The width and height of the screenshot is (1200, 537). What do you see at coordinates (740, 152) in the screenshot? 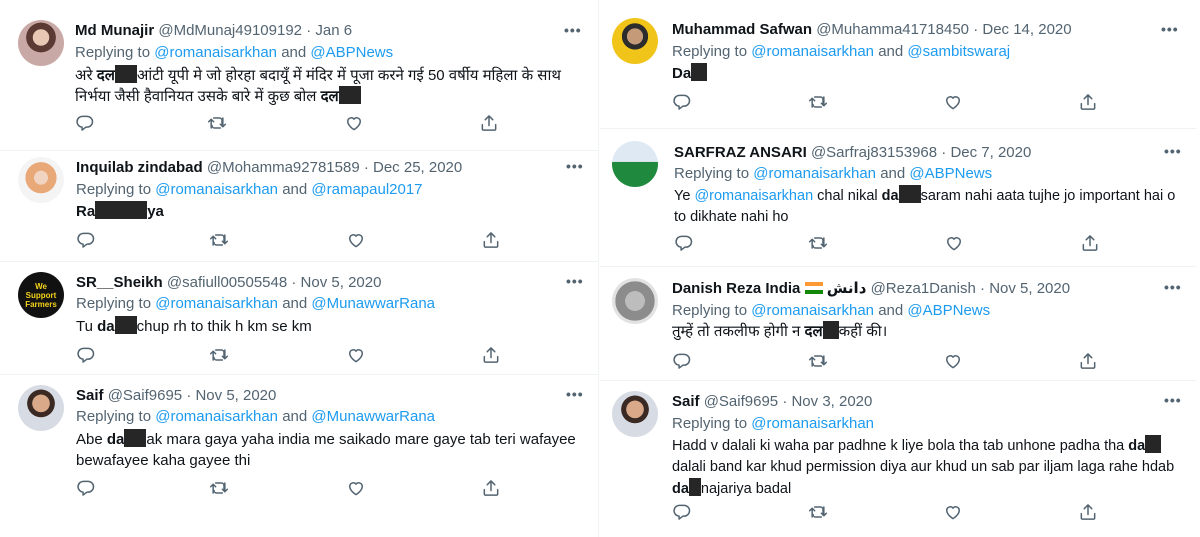
I see `display-name: SARFRAZ ANSARI` at bounding box center [740, 152].